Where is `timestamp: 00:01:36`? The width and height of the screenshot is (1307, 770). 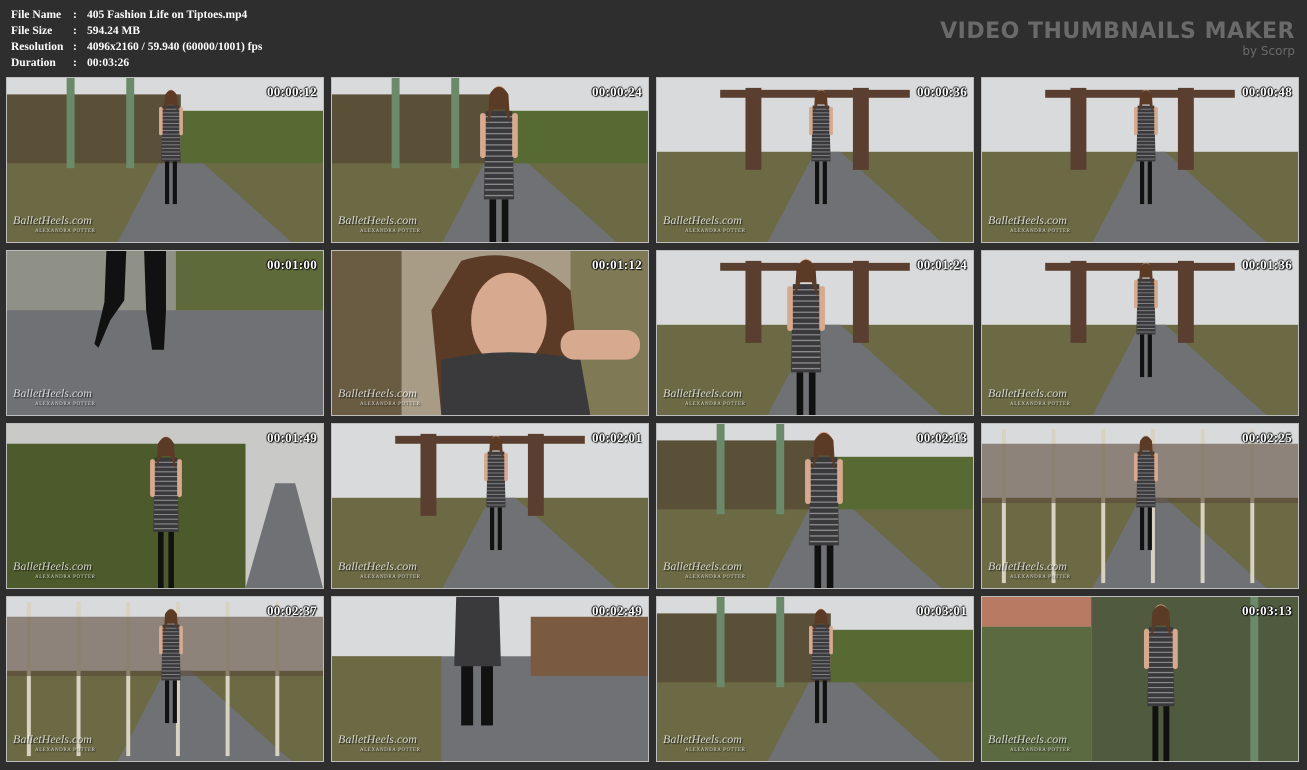
timestamp: 00:01:36 is located at coordinates (1266, 264).